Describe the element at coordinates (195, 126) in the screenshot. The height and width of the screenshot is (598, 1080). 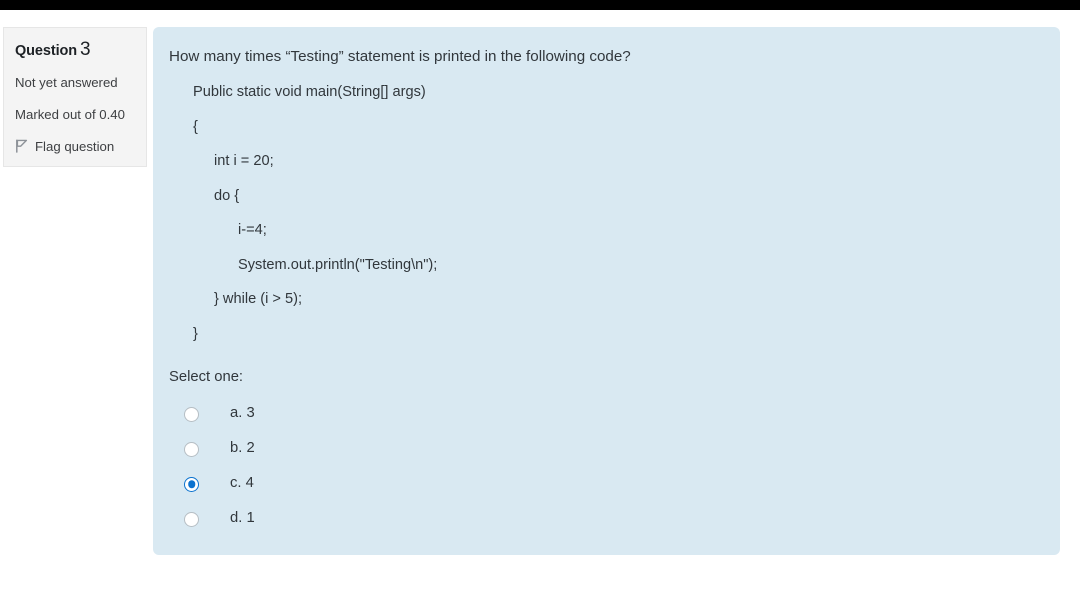
I see `code-line: {` at that location.